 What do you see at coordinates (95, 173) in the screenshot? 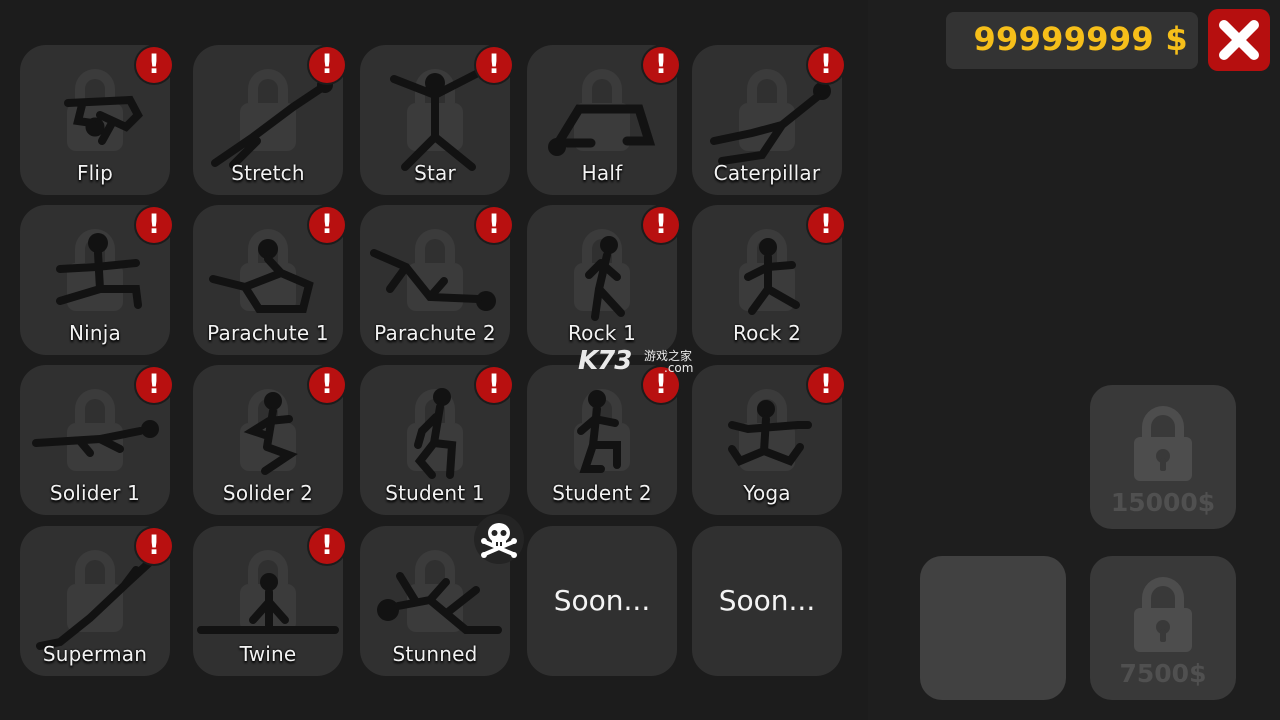
I see `pose-label: Flip` at bounding box center [95, 173].